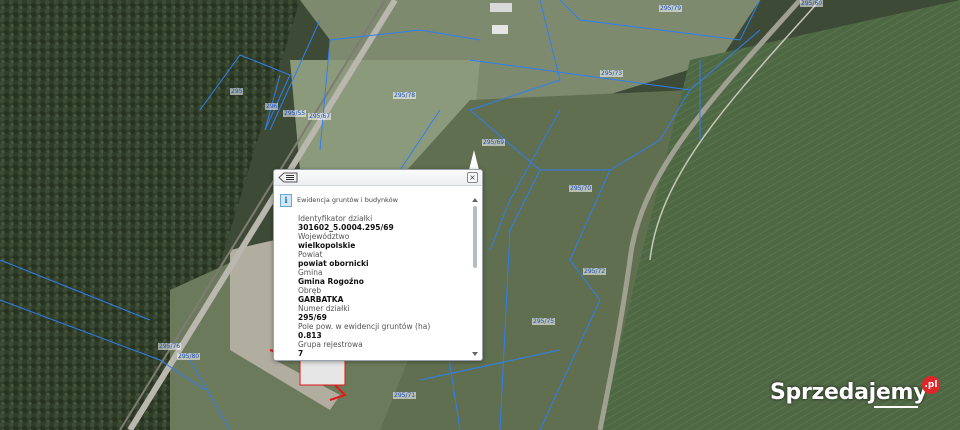  What do you see at coordinates (346, 227) in the screenshot?
I see `field-value: 301602_5.0004.295/69` at bounding box center [346, 227].